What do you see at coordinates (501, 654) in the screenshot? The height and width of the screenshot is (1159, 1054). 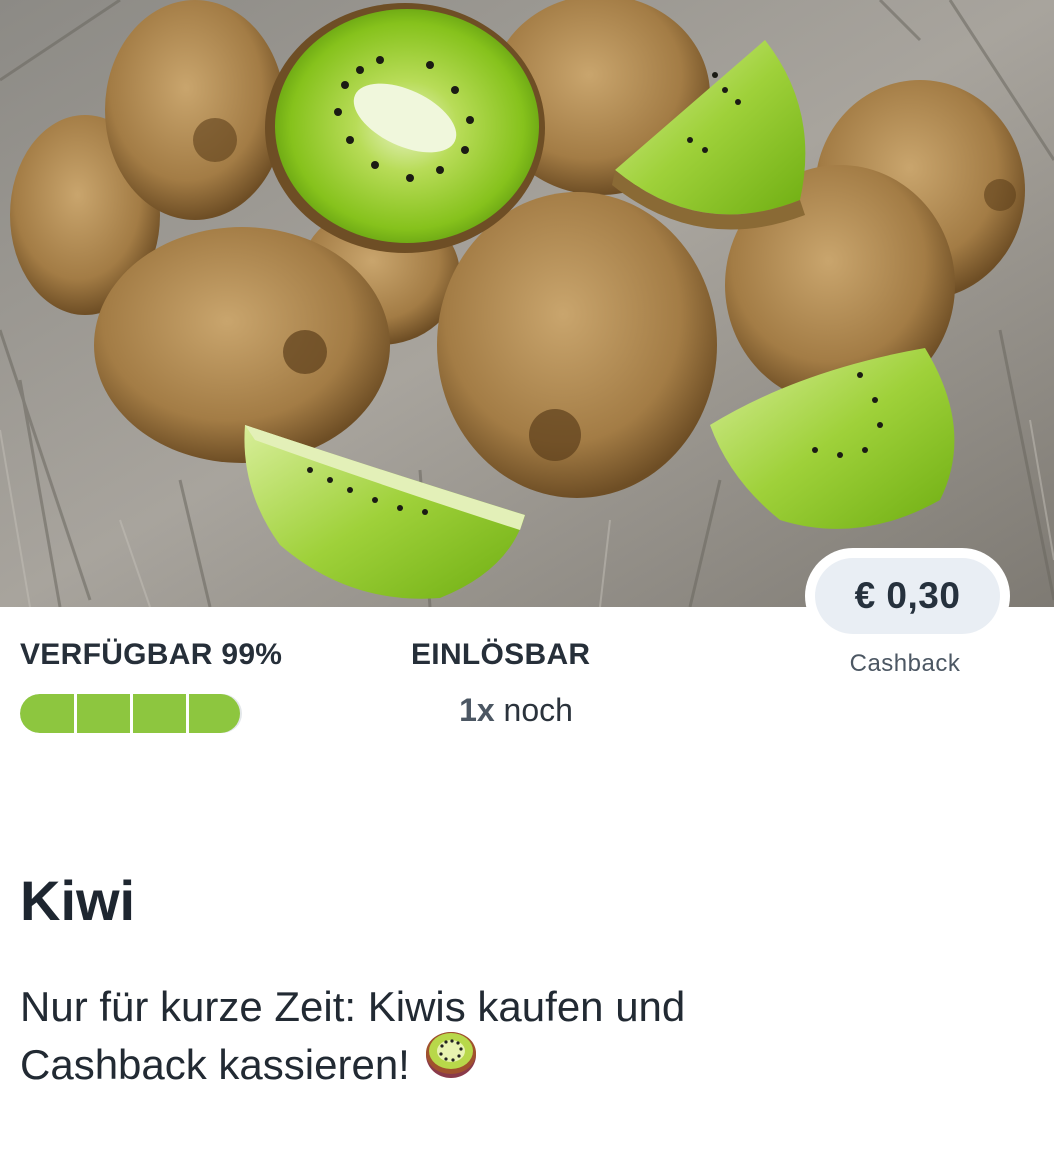 I see `redeemable-label: EINLÖSBAR` at bounding box center [501, 654].